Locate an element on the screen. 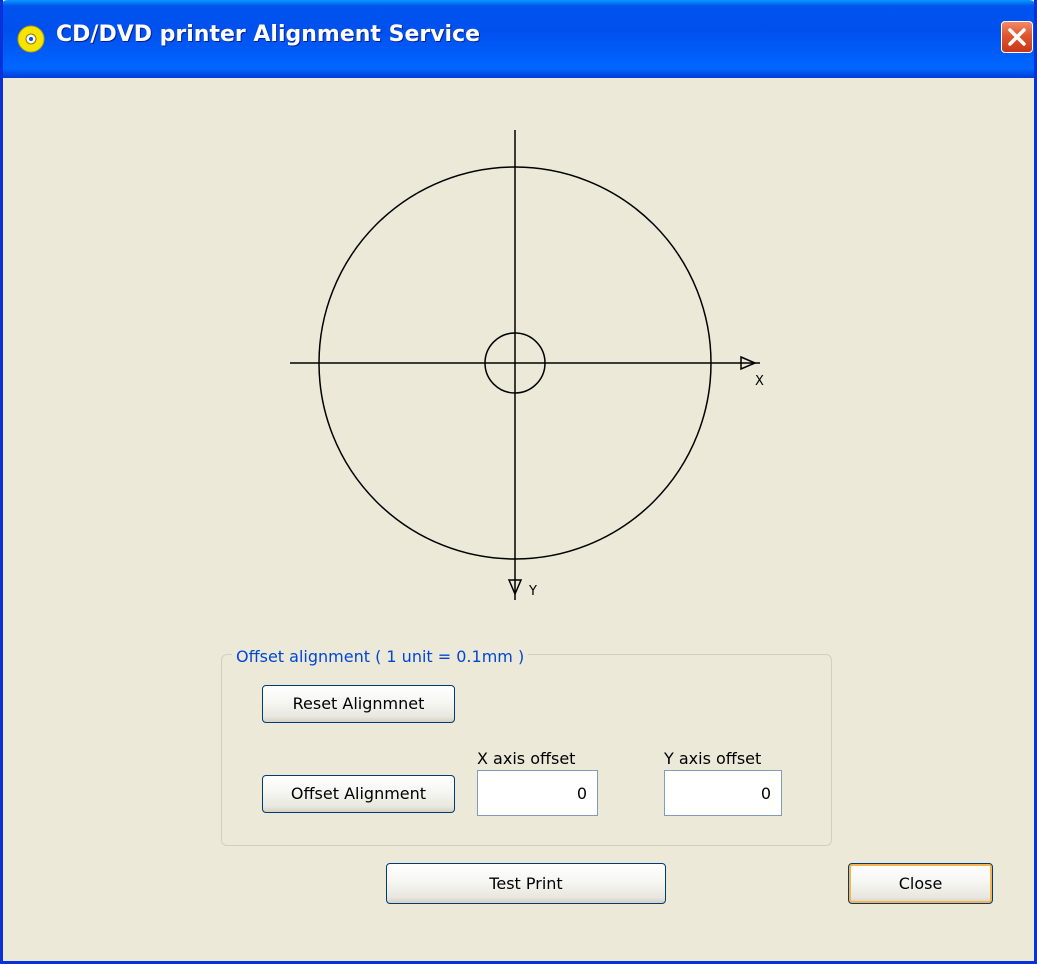 This screenshot has height=964, width=1037. y-offset-label: Y axis offset is located at coordinates (713, 758).